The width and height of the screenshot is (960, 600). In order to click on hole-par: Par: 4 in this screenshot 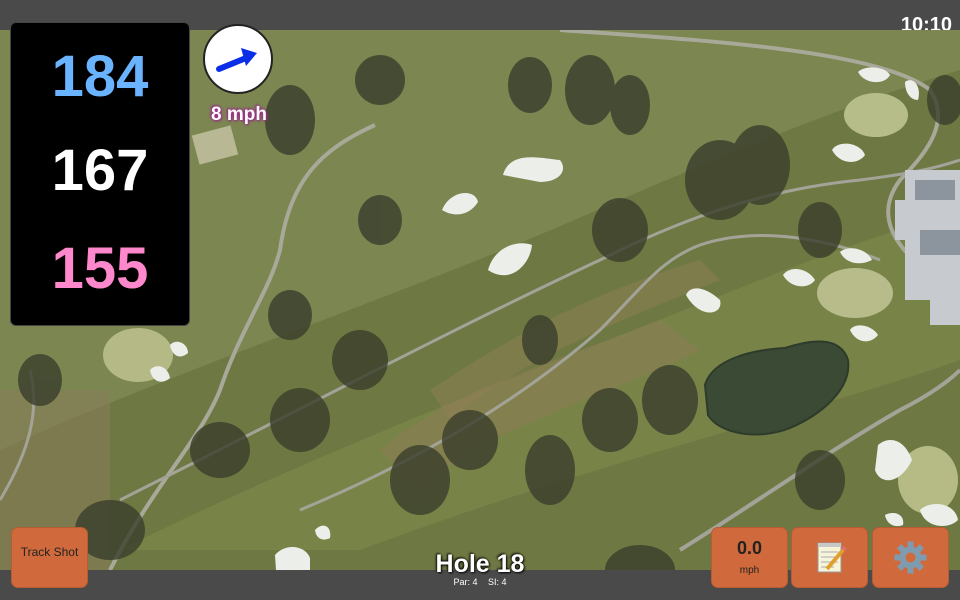, I will do `click(465, 582)`.